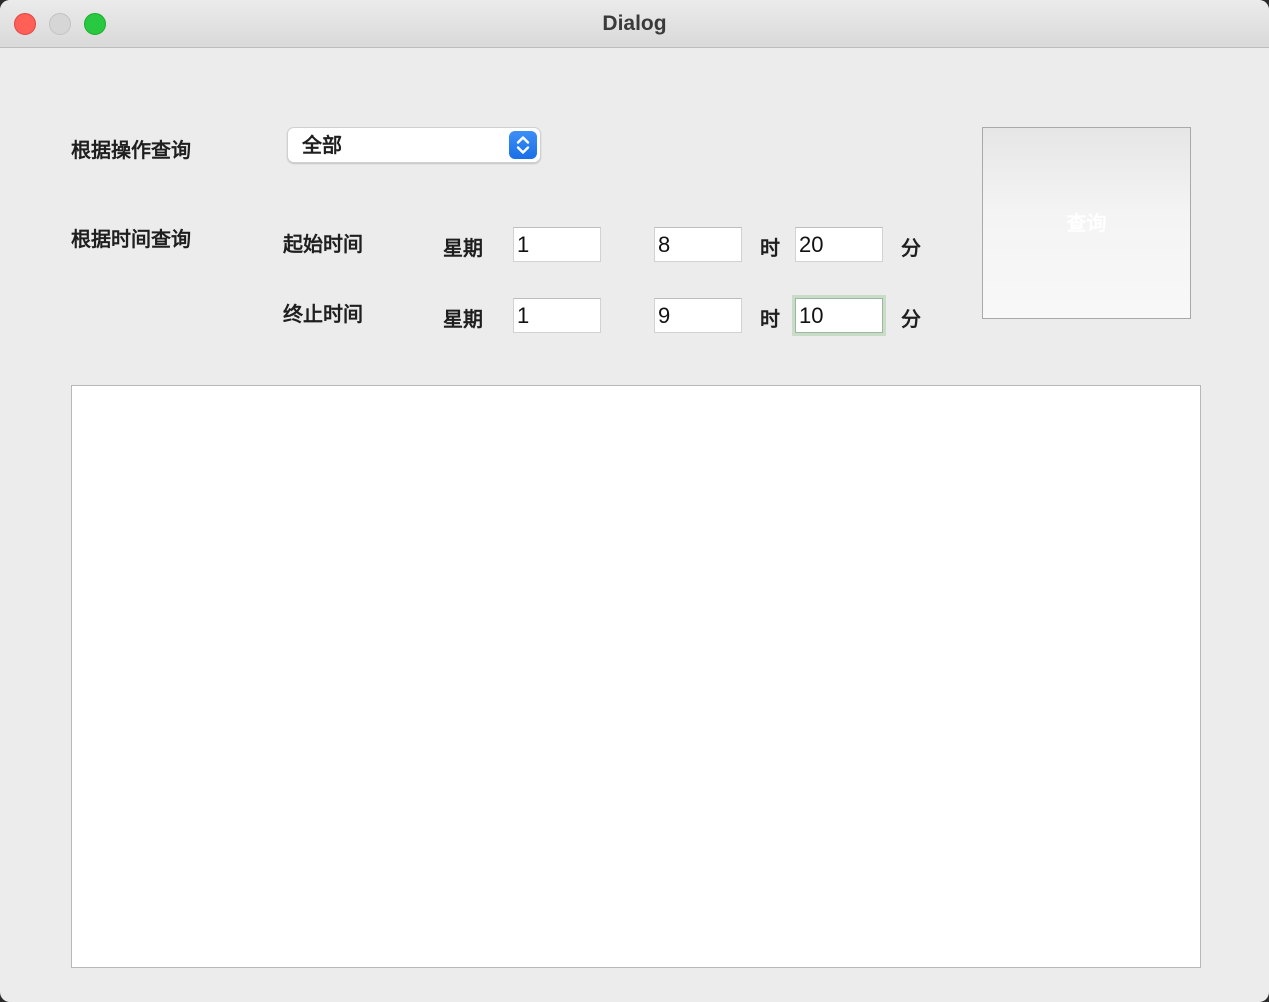 The image size is (1269, 1002). What do you see at coordinates (839, 315) in the screenshot?
I see `end-minute-input` at bounding box center [839, 315].